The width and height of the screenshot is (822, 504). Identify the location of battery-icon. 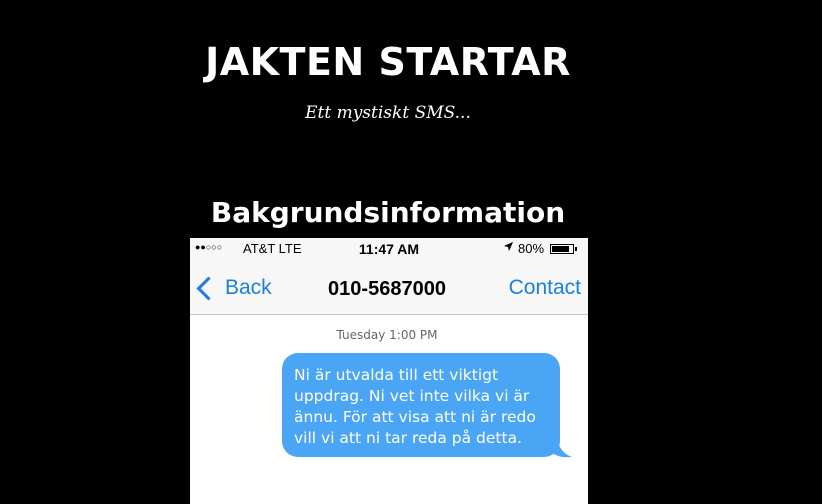
(563, 249).